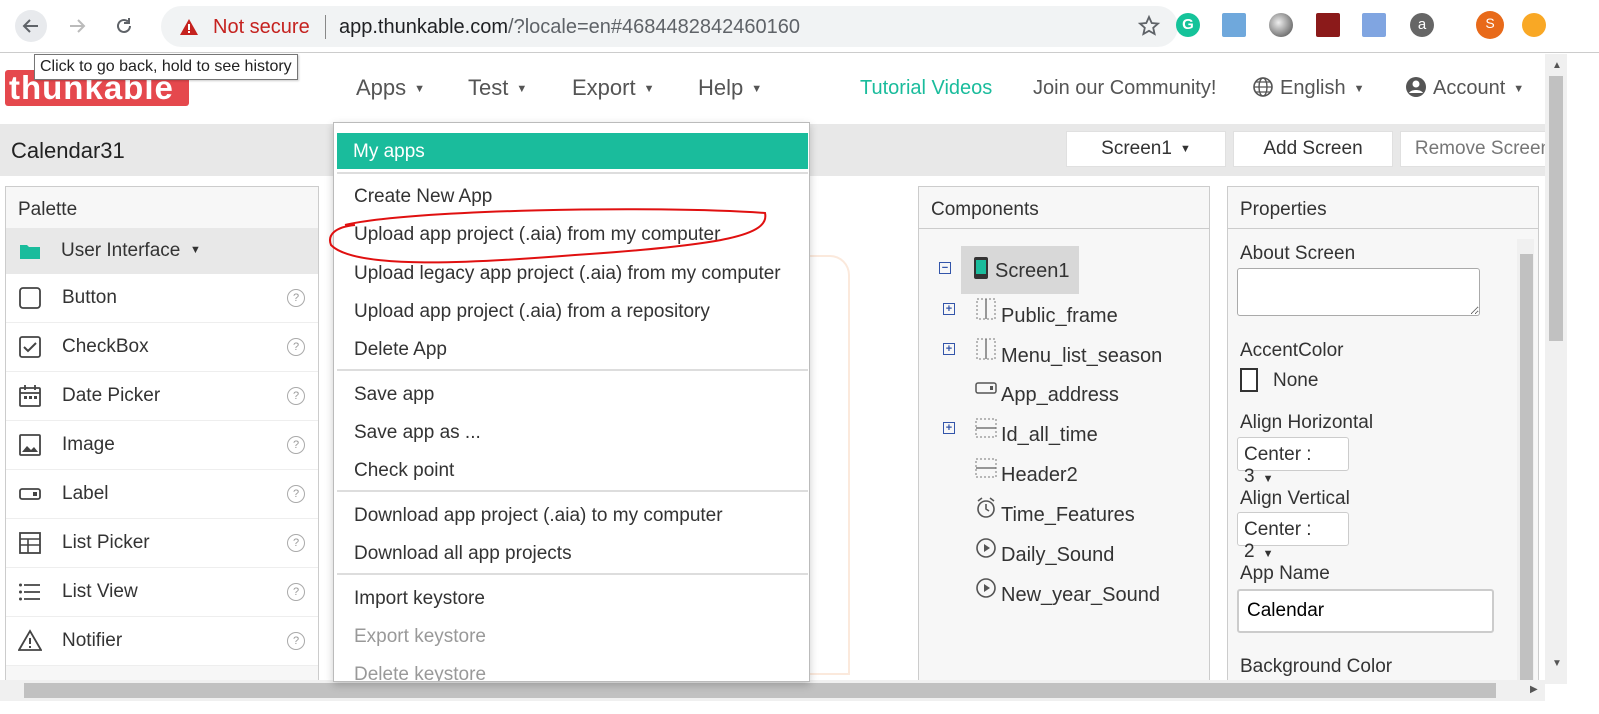 The image size is (1599, 714). Describe the element at coordinates (189, 27) in the screenshot. I see `warning-icon` at that location.